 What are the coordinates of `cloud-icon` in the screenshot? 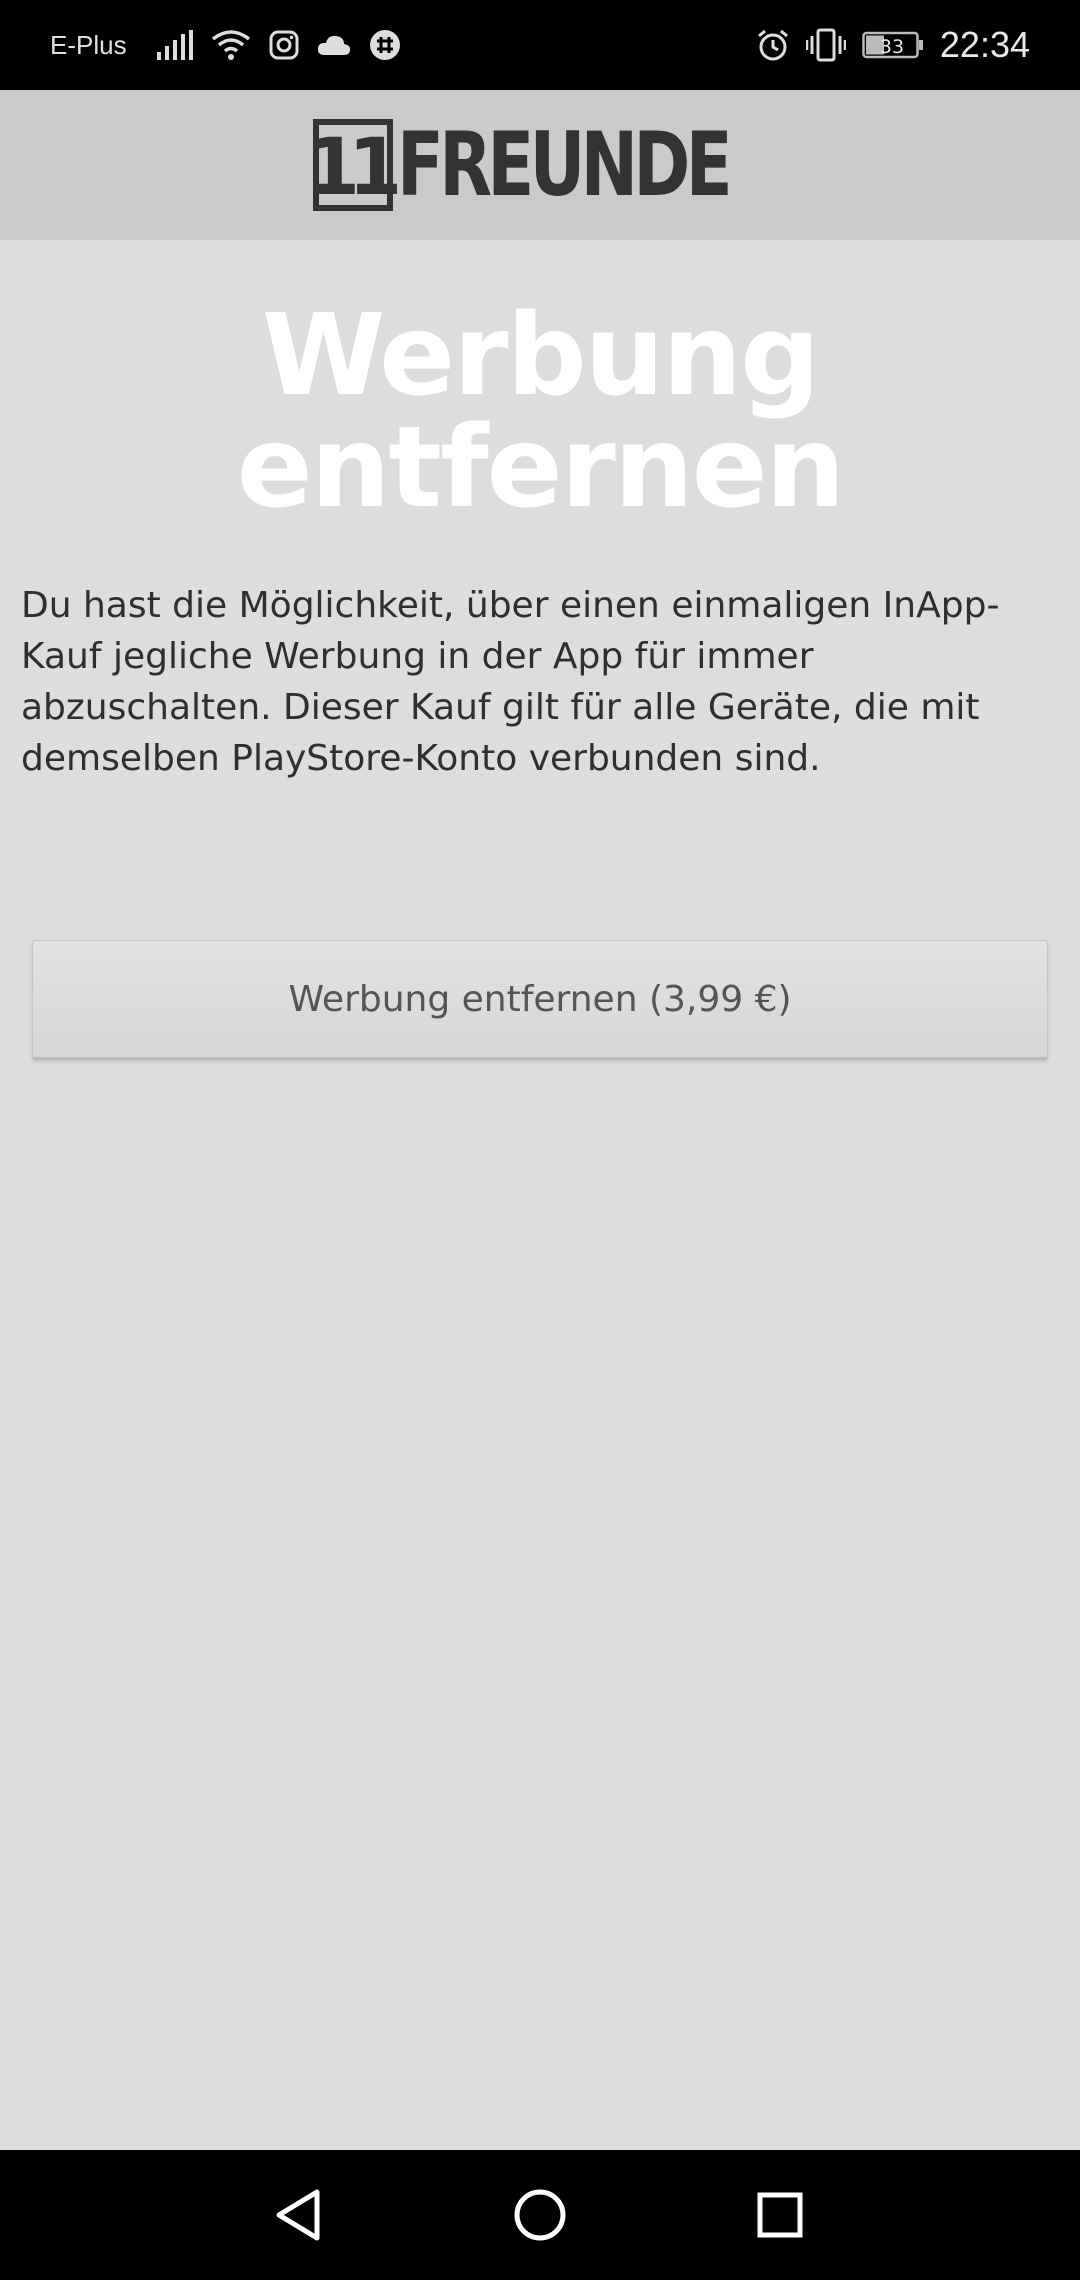 It's located at (334, 45).